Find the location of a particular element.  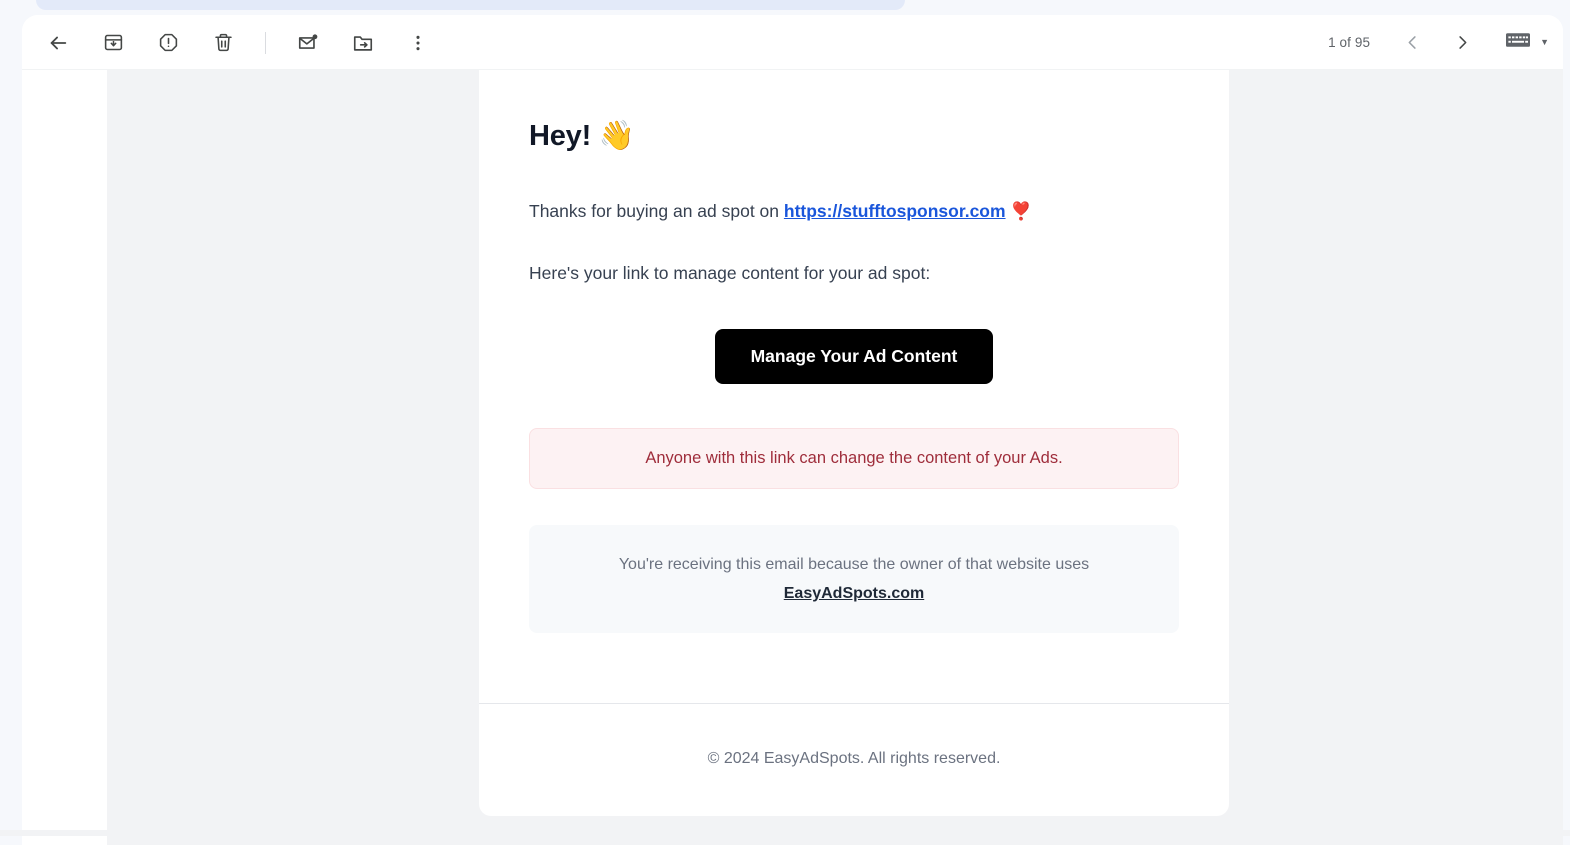

report-spam-icon is located at coordinates (168, 43).